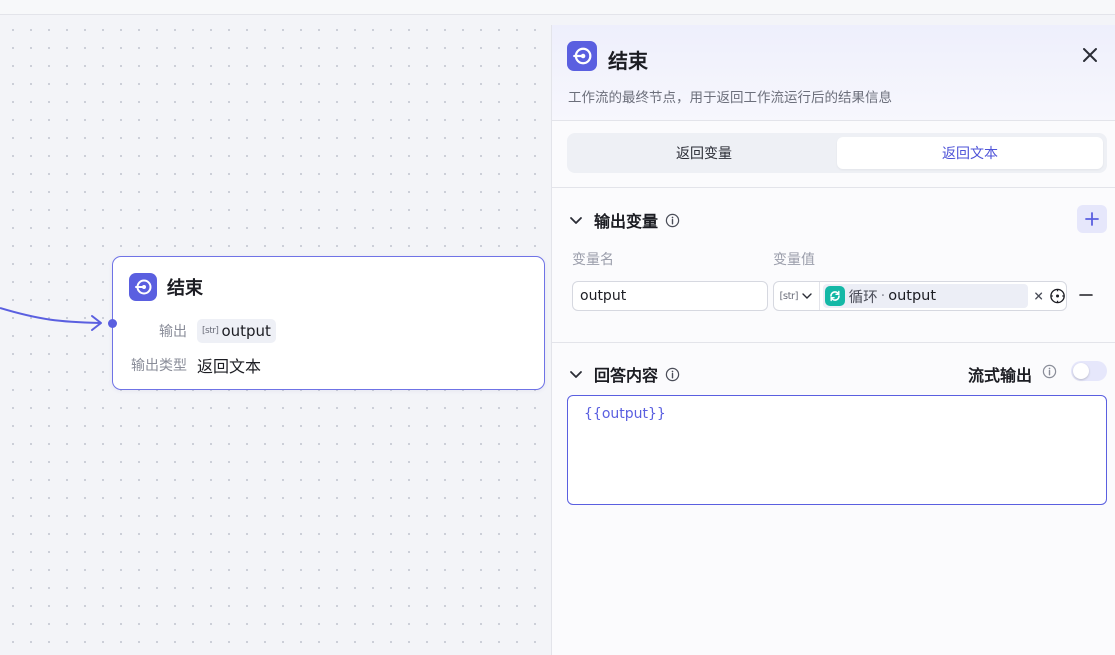  Describe the element at coordinates (670, 296) in the screenshot. I see `variable-name-input` at that location.